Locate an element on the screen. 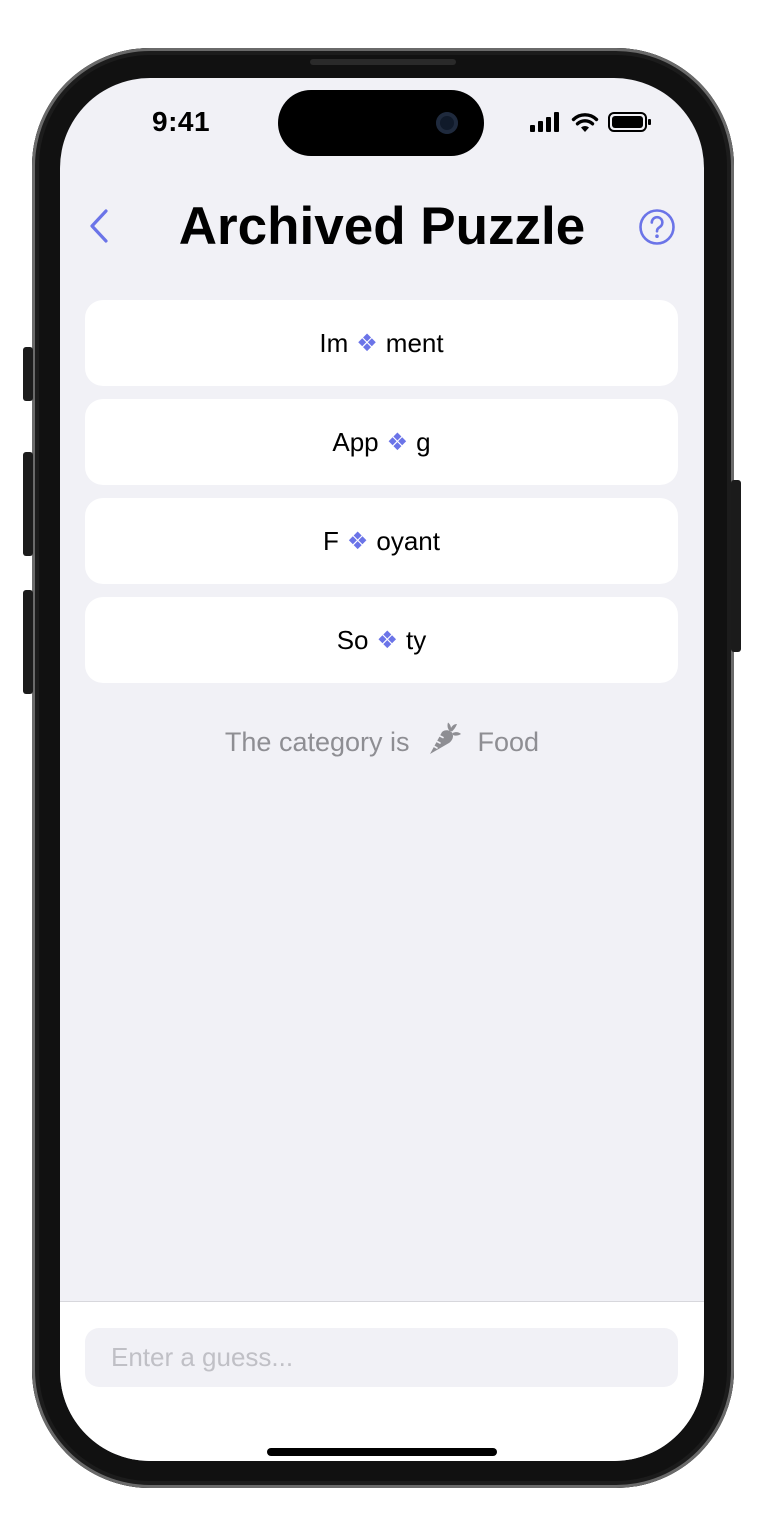  help-button is located at coordinates (657, 227).